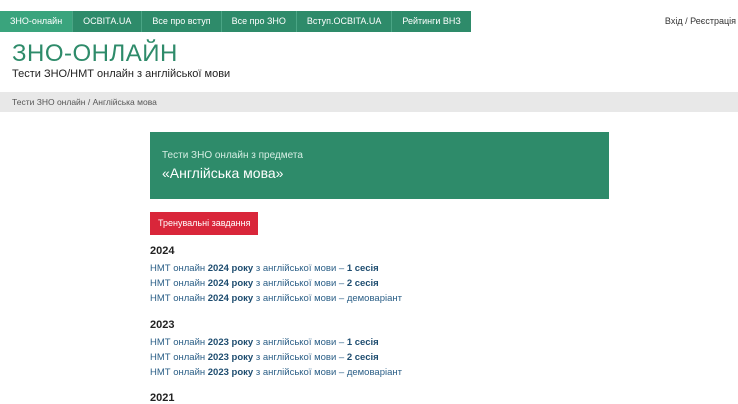  I want to click on year-heading: 2024, so click(162, 251).